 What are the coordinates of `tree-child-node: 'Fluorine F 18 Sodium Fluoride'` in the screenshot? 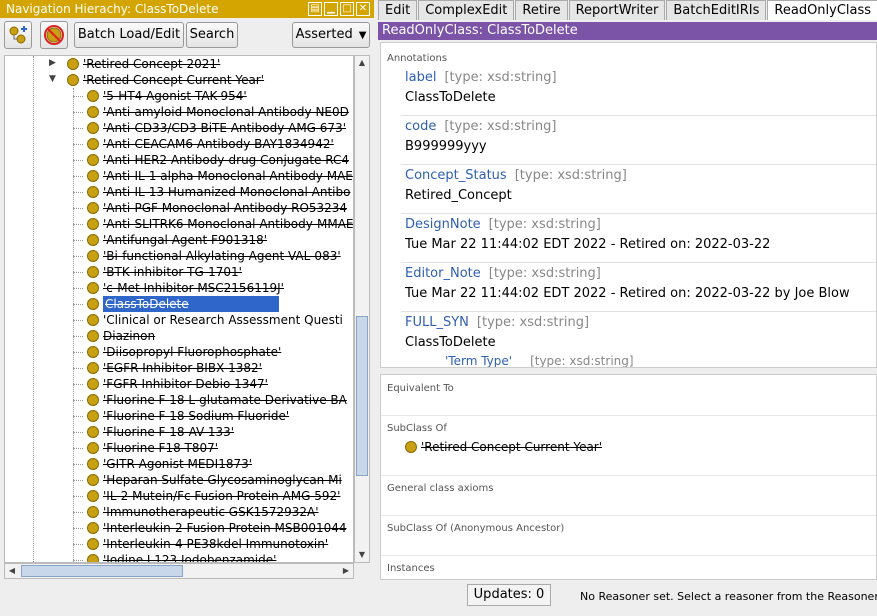 It's located at (188, 416).